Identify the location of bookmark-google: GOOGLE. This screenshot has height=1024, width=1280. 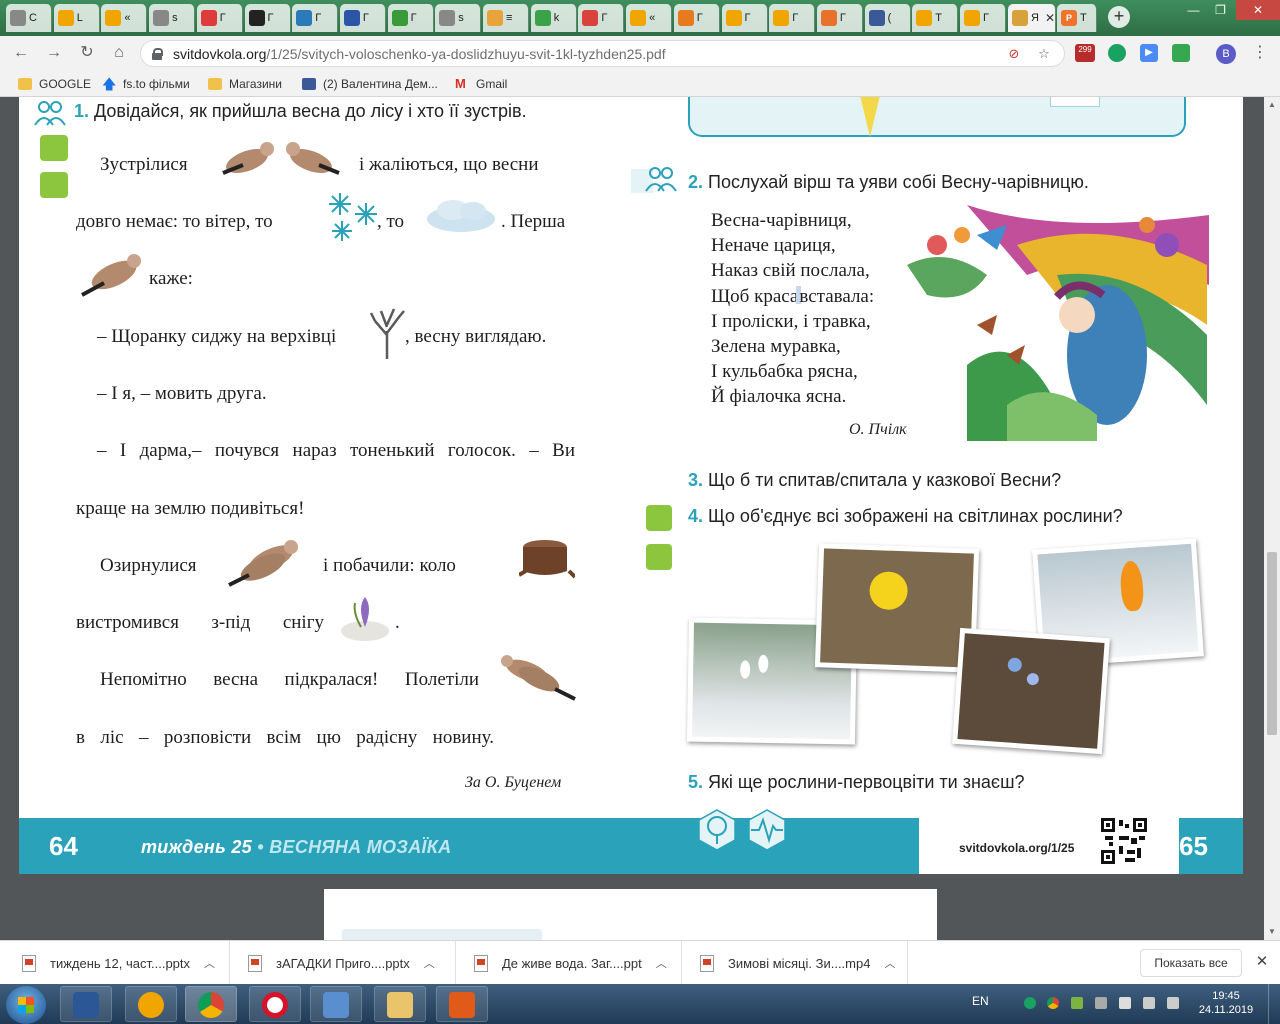
(54, 84).